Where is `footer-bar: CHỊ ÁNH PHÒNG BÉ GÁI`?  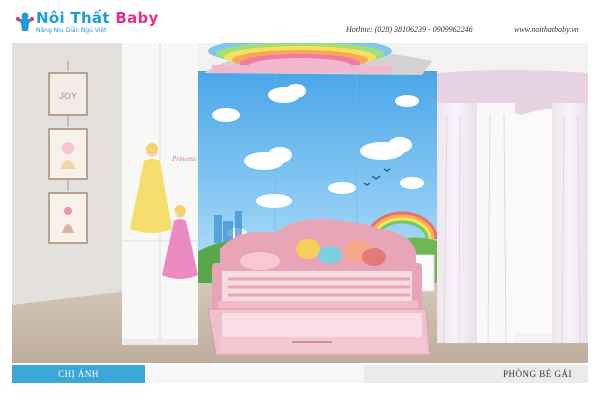
footer-bar: CHỊ ÁNH PHÒNG BÉ GÁI is located at coordinates (300, 374).